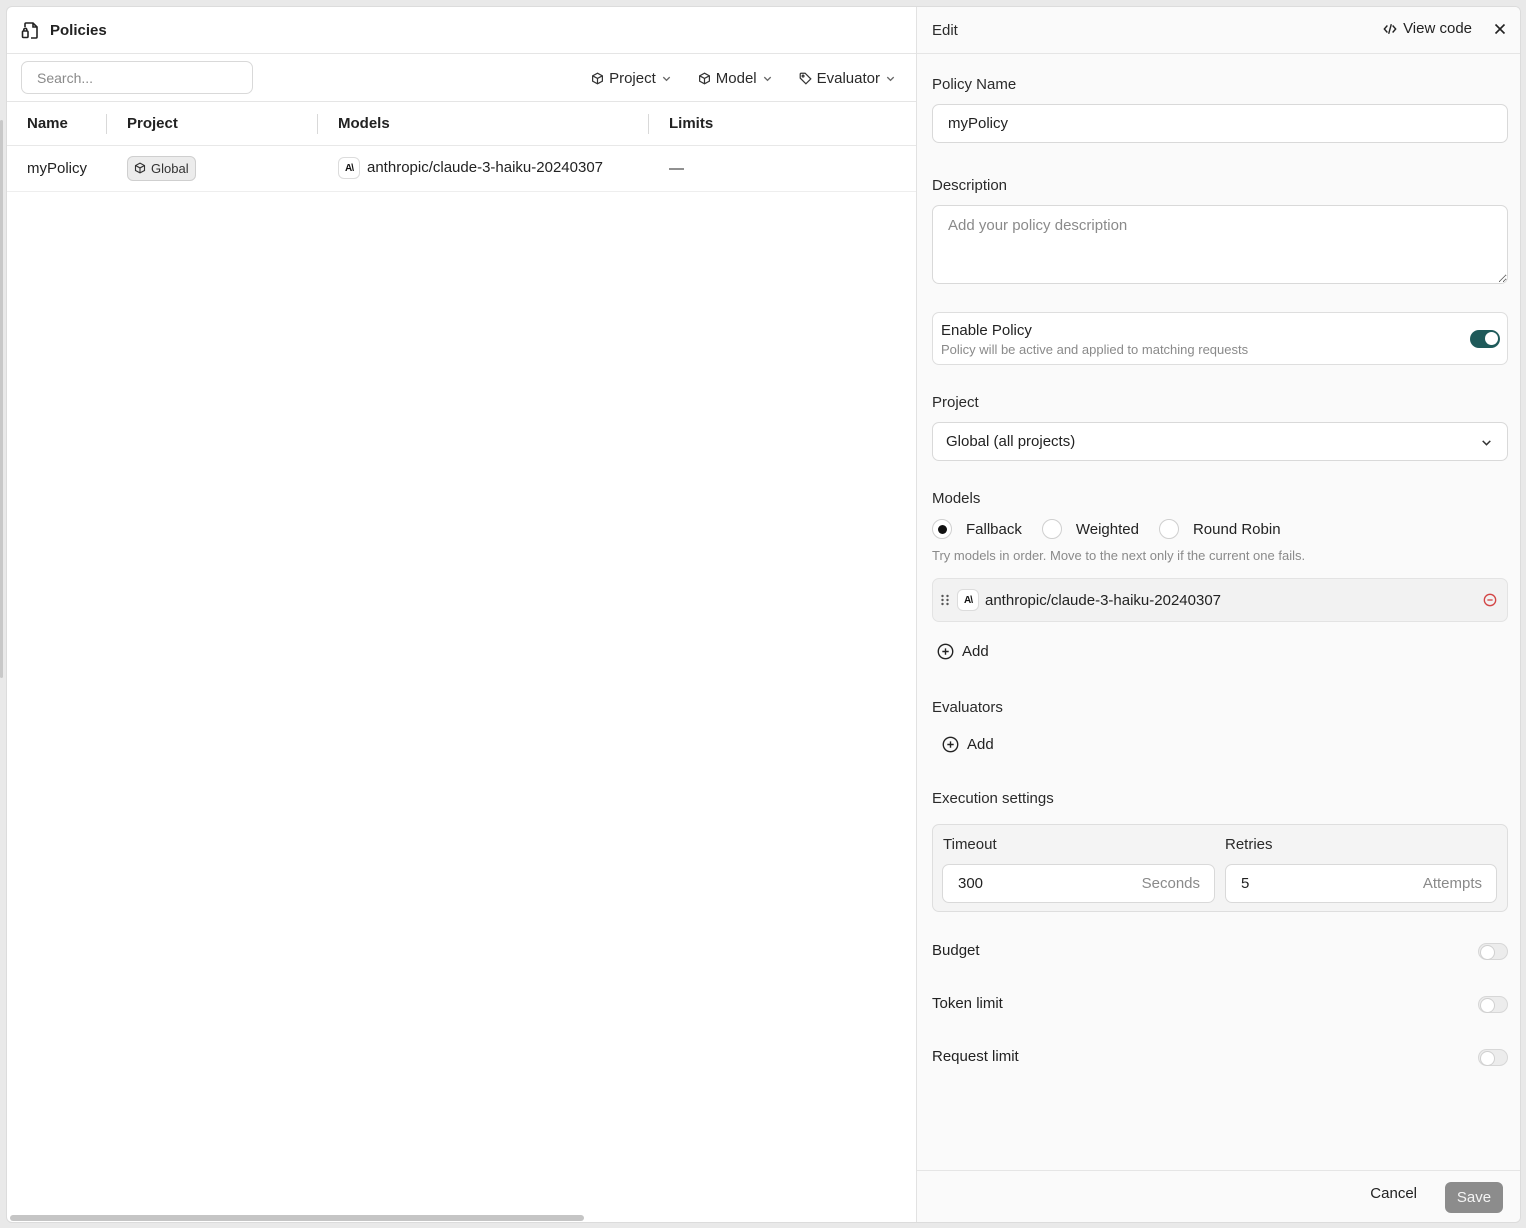 This screenshot has height=1228, width=1526. I want to click on tag-icon, so click(805, 78).